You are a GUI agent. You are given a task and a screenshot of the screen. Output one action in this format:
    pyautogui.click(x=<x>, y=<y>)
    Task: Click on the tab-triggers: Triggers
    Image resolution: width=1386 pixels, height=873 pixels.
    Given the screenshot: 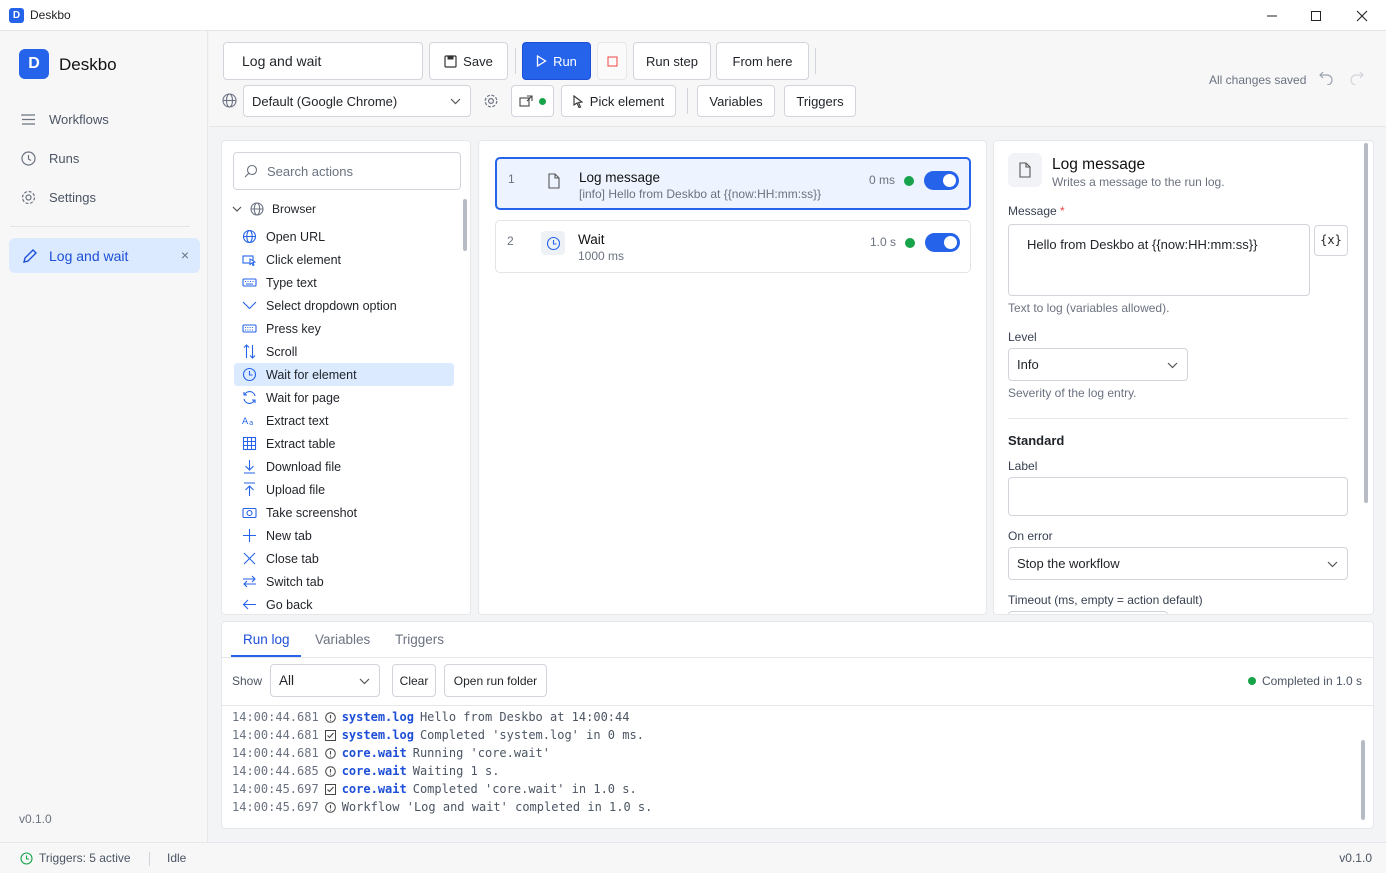 What is the action you would take?
    pyautogui.click(x=419, y=639)
    